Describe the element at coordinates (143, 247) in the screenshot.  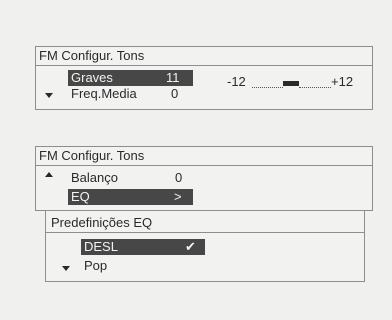
I see `preset-item-desl: DESL ✔` at that location.